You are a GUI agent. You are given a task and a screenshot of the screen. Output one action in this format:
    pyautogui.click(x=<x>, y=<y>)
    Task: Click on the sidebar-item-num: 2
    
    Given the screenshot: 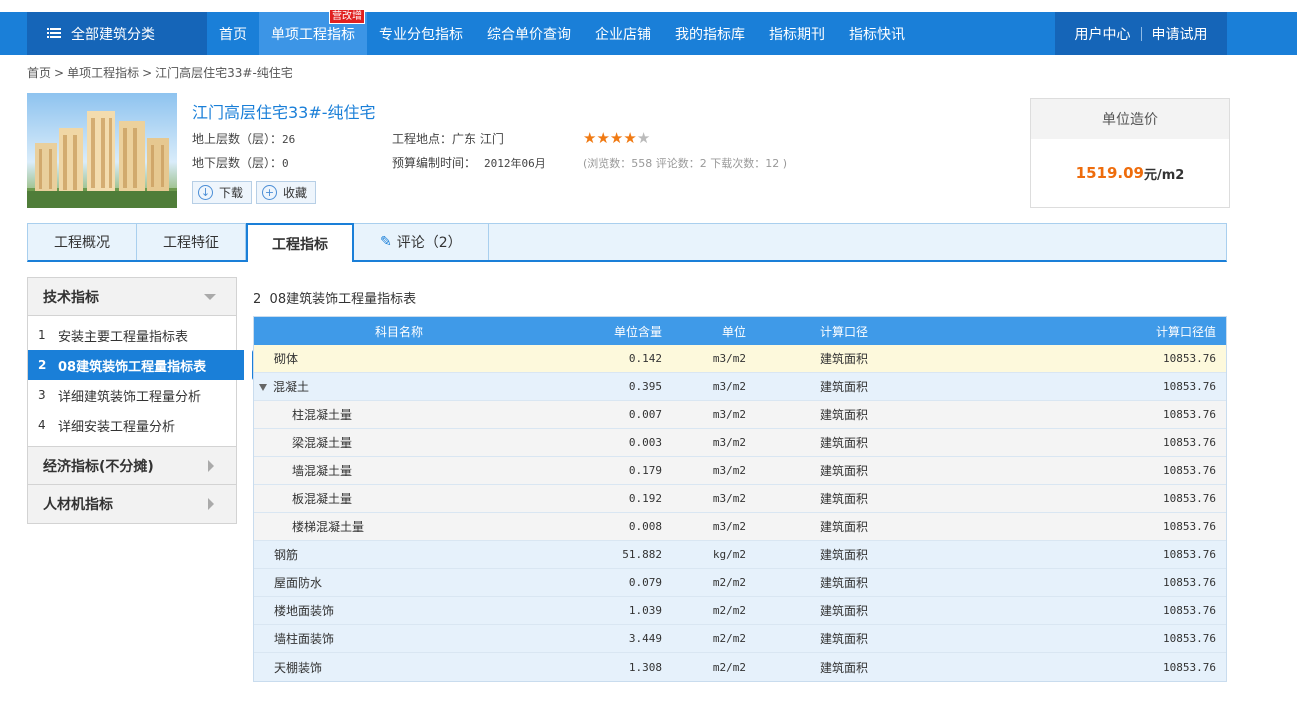 What is the action you would take?
    pyautogui.click(x=42, y=365)
    